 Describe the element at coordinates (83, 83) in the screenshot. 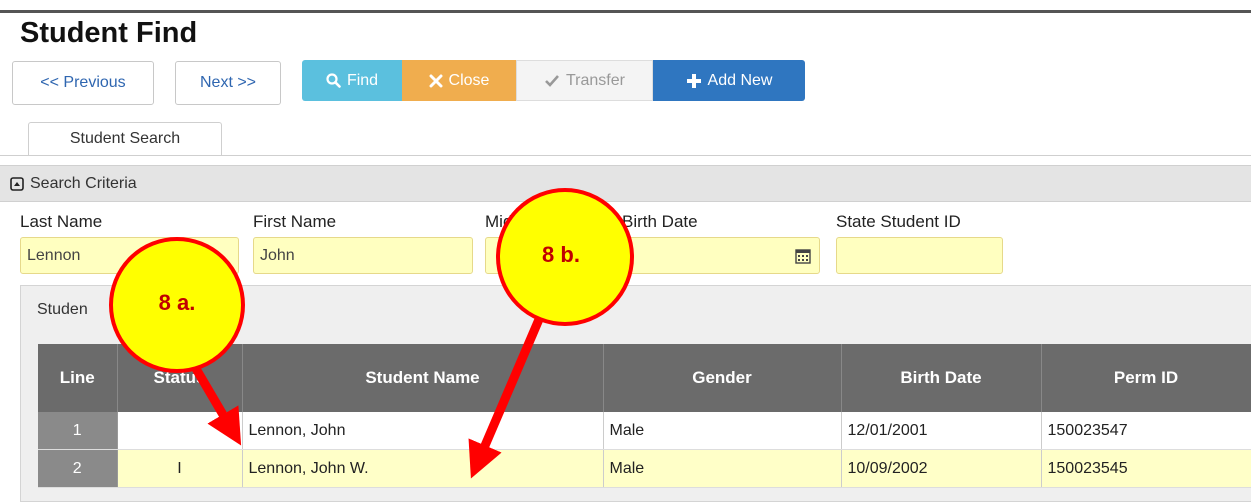

I see `previous-button: << Previous` at that location.